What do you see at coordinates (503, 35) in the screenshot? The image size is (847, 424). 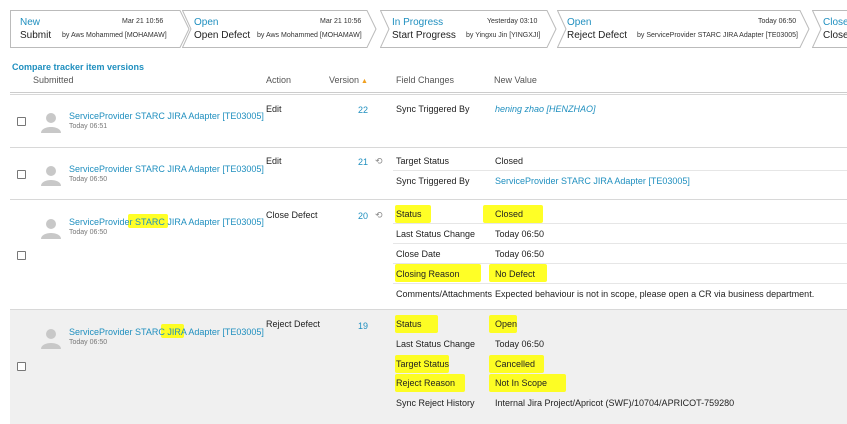 I see `step-by: by Yingxu Jin [YINGXJI]` at bounding box center [503, 35].